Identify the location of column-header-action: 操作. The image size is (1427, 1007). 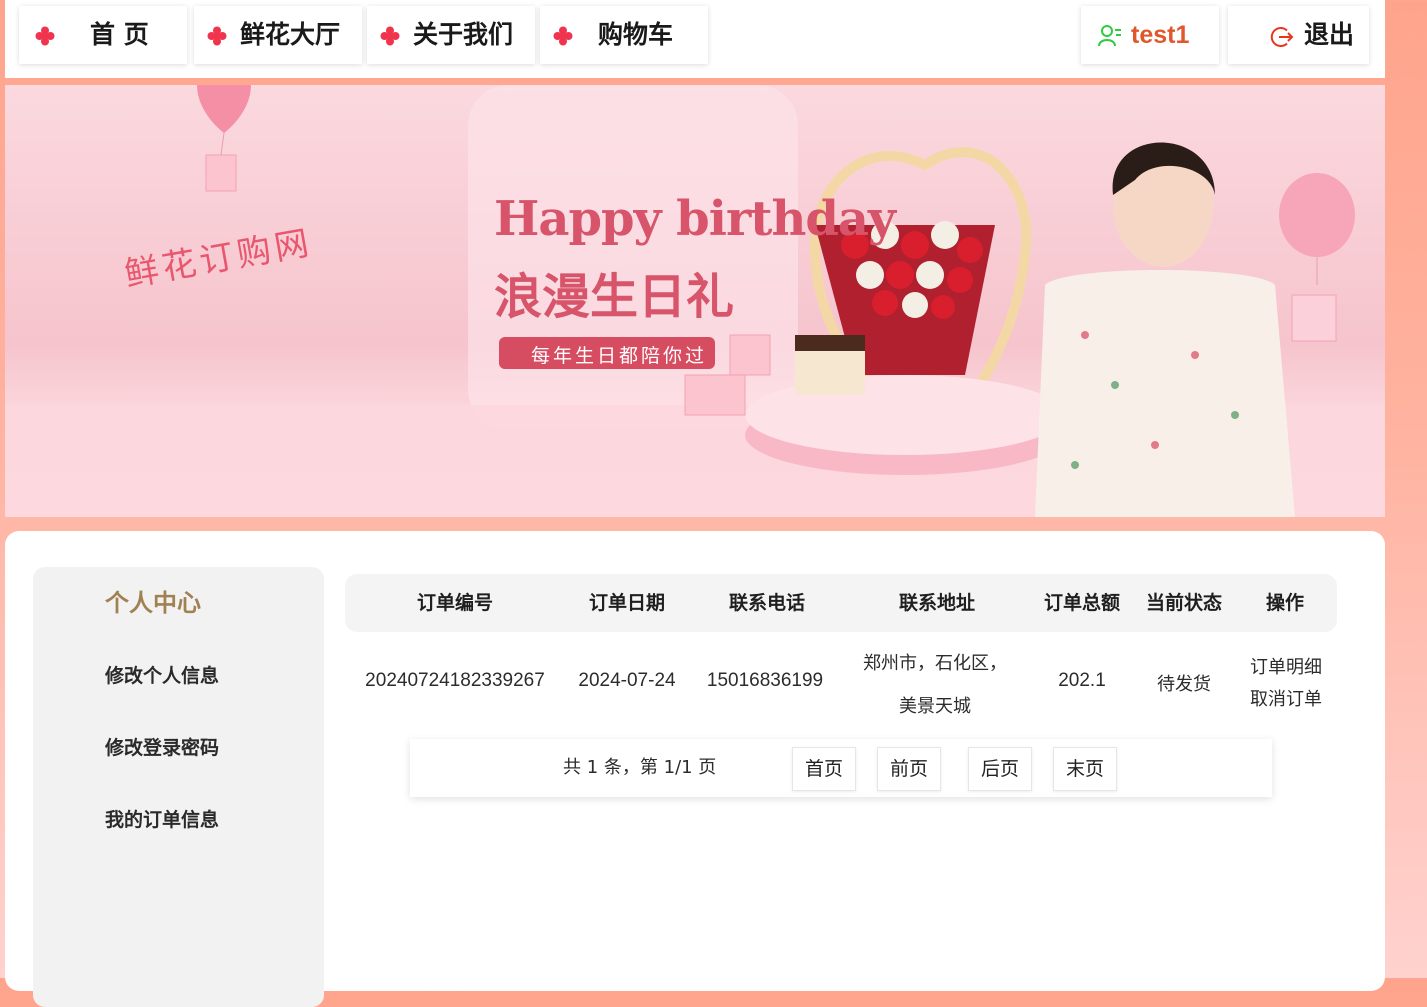
(1285, 603).